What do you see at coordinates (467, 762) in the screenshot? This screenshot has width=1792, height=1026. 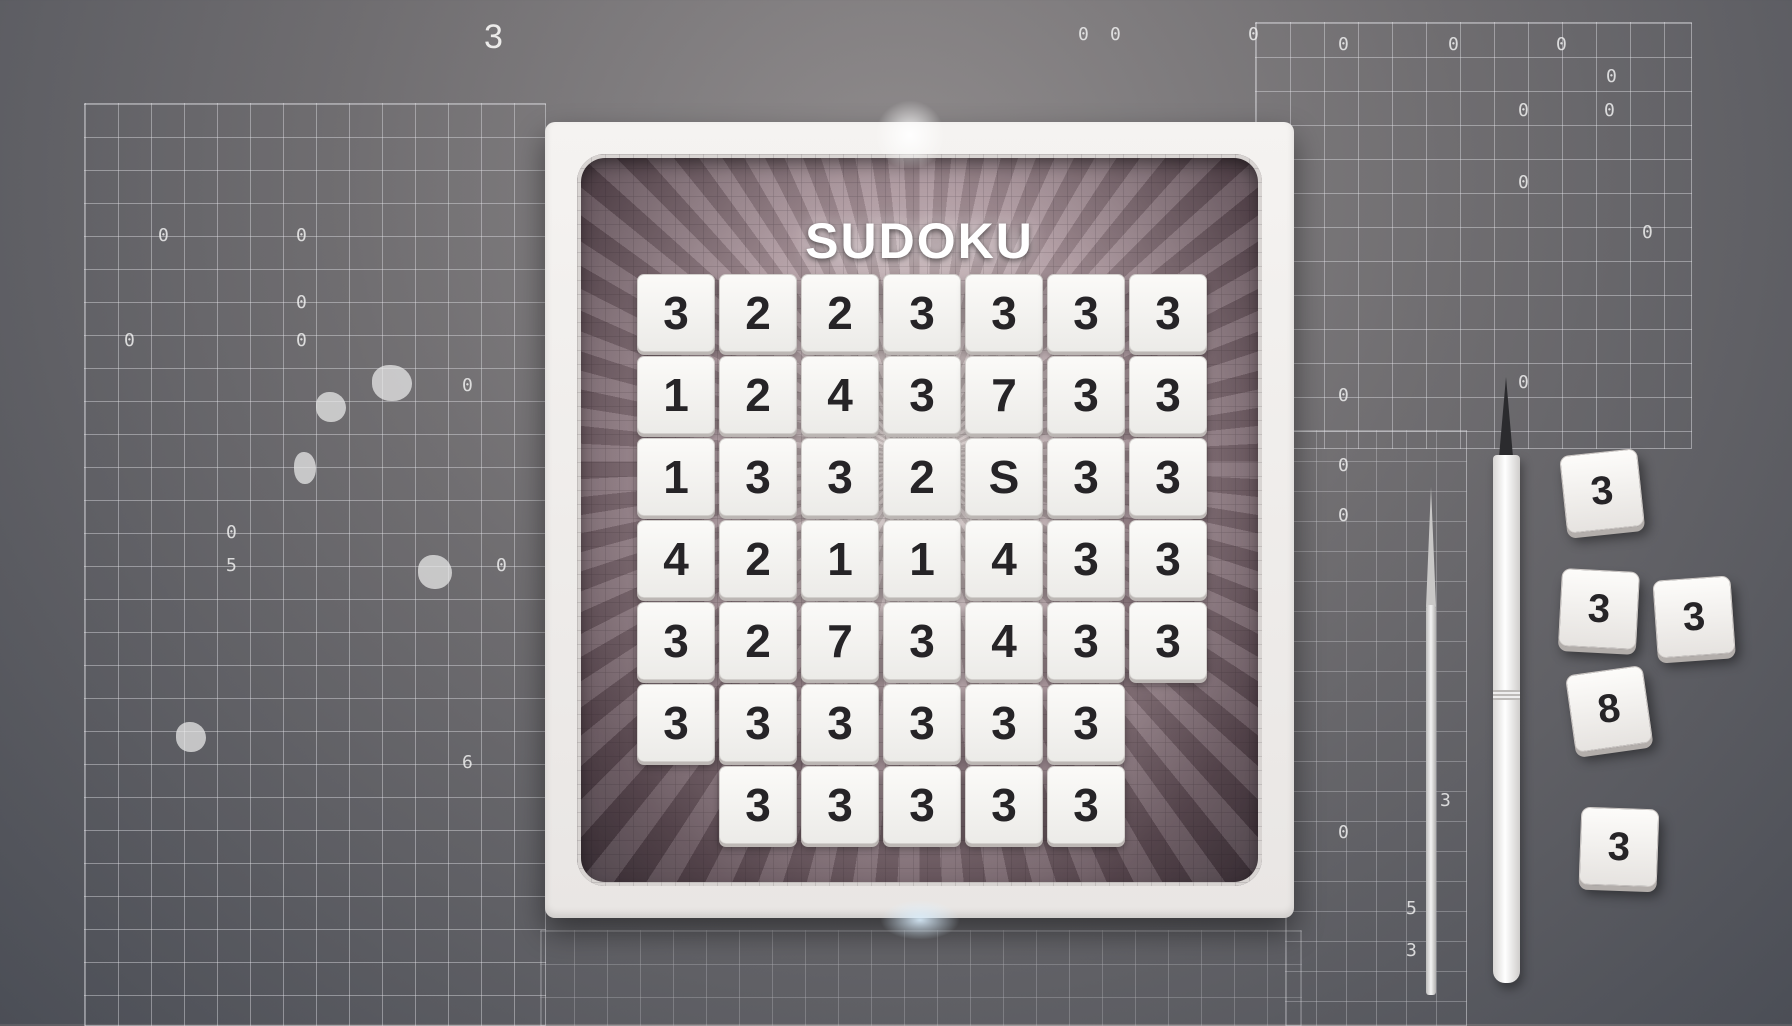 I see `scribble-mark: 6` at bounding box center [467, 762].